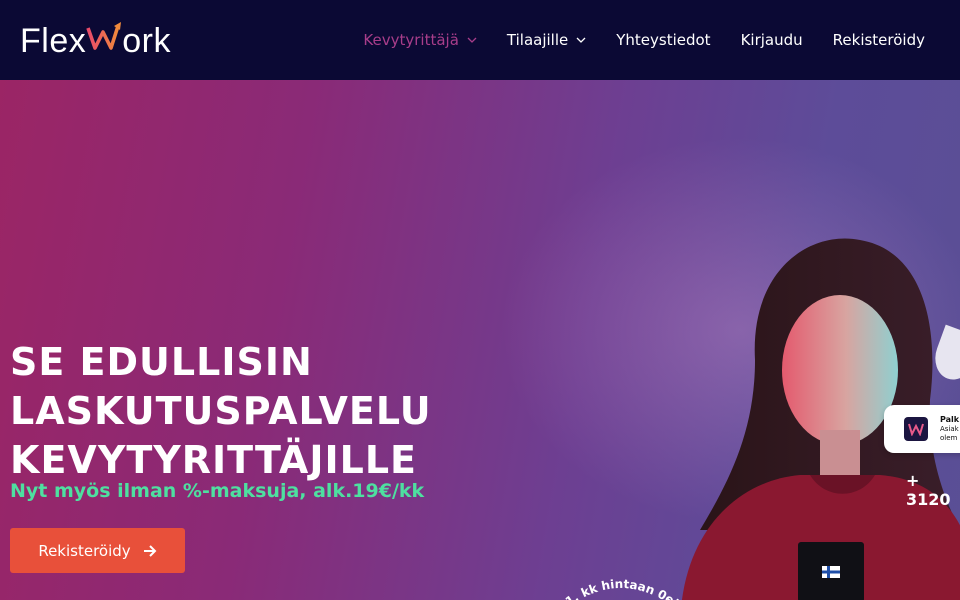  What do you see at coordinates (950, 419) in the screenshot?
I see `card-title: Palk` at bounding box center [950, 419].